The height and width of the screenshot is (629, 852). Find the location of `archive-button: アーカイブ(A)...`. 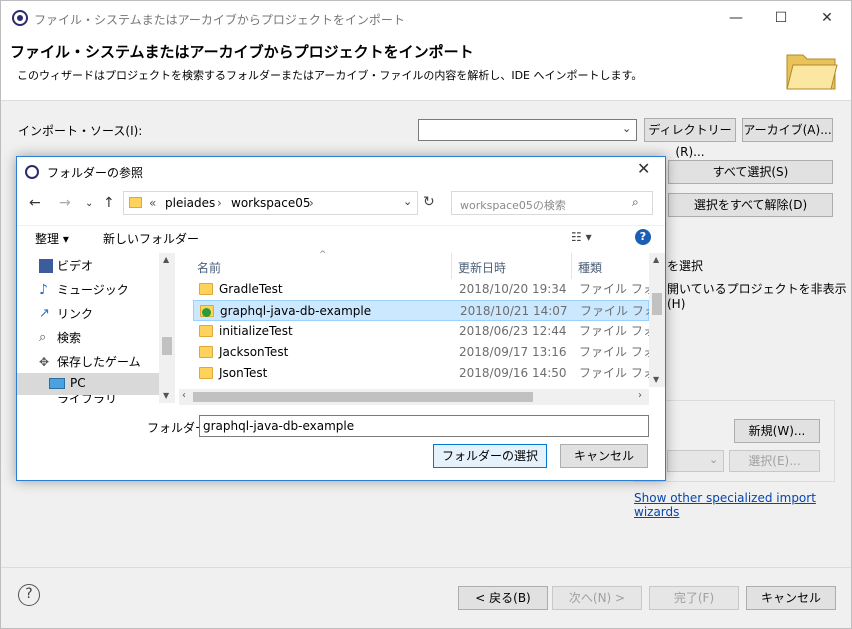

archive-button: アーカイブ(A)... is located at coordinates (787, 130).